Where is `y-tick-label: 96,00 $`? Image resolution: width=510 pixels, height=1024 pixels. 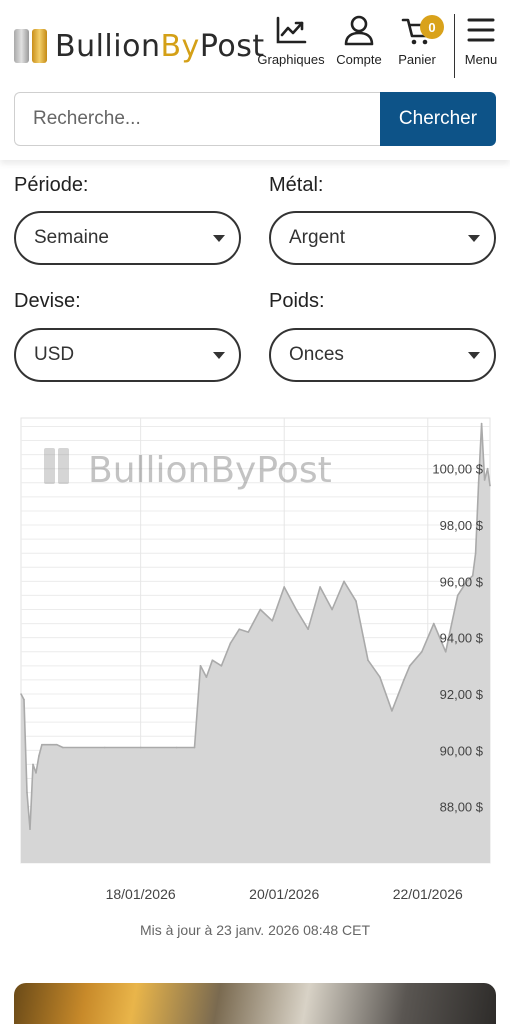
y-tick-label: 96,00 $ is located at coordinates (462, 581).